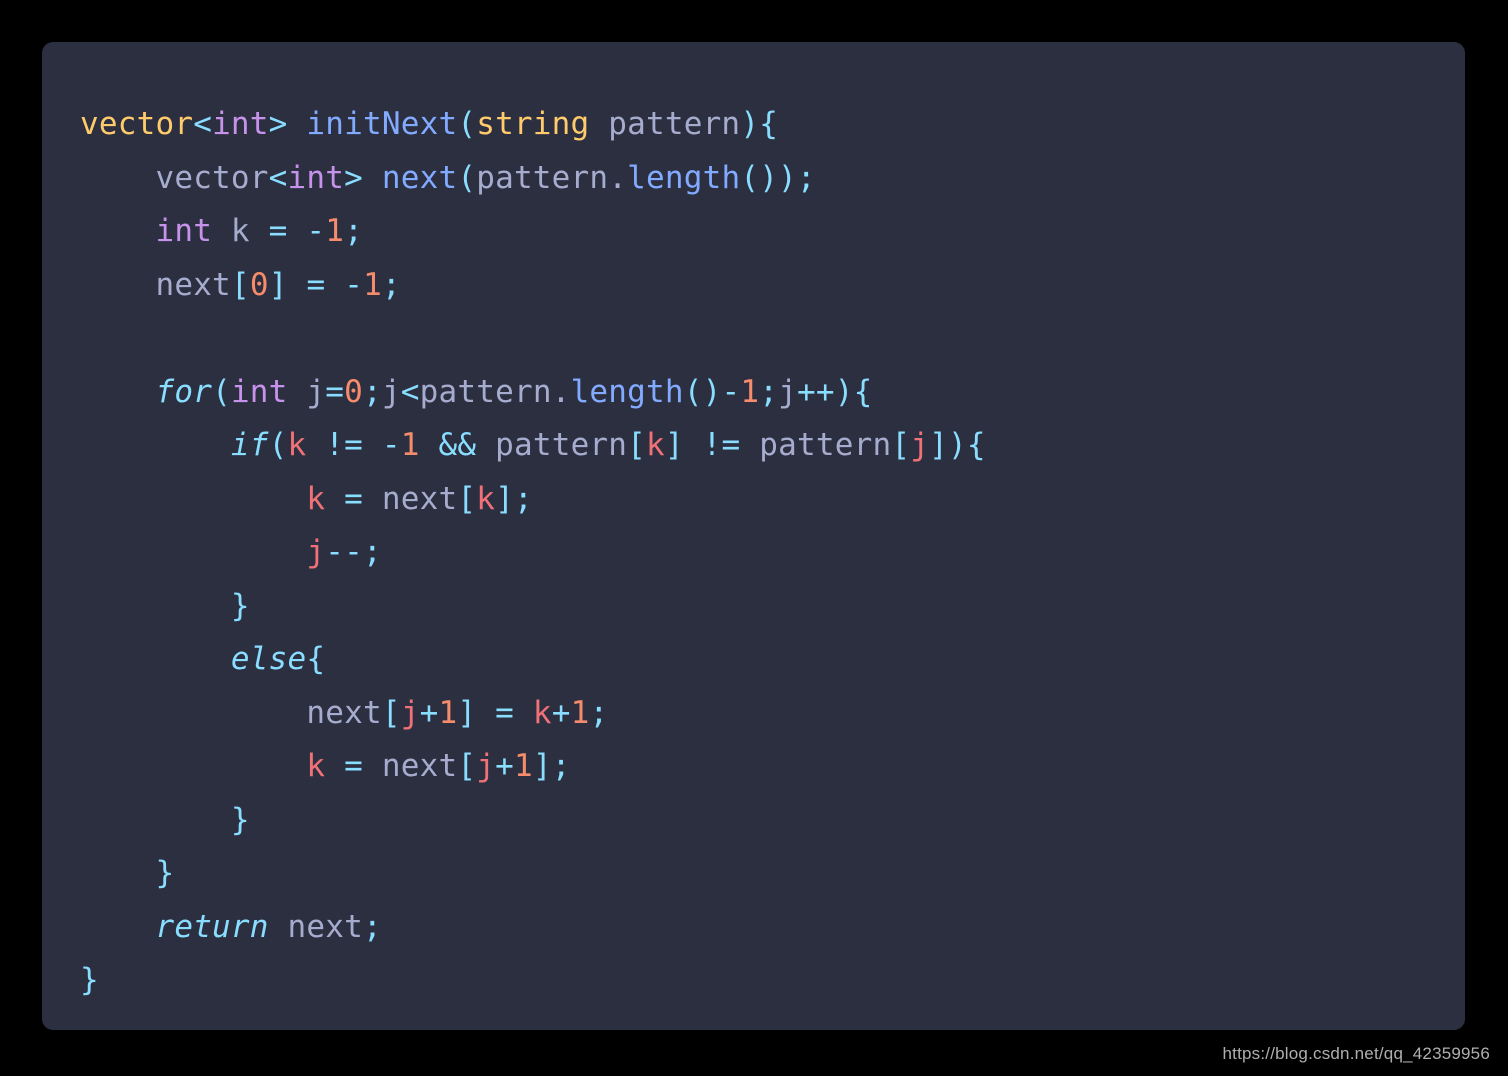  I want to click on code-line: next[j+1] = k+1;, so click(772, 714).